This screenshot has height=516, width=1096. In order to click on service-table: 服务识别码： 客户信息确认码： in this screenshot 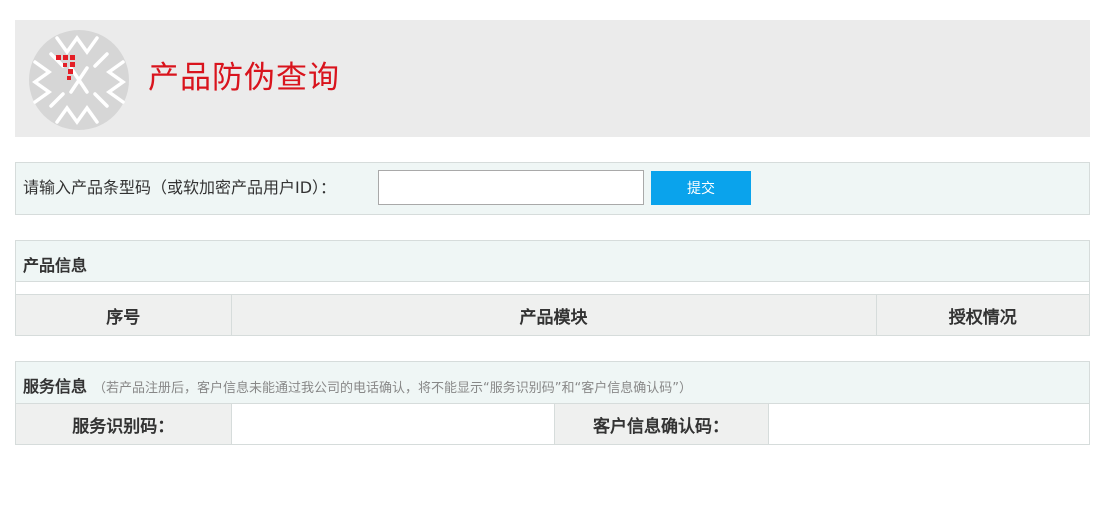, I will do `click(552, 424)`.